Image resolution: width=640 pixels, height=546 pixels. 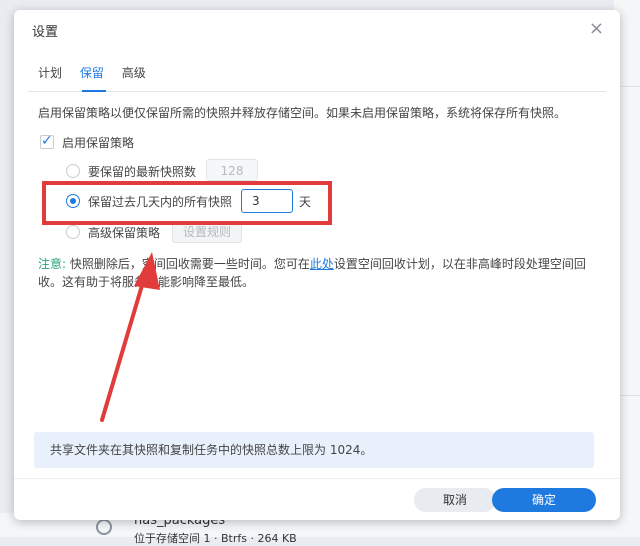 What do you see at coordinates (455, 500) in the screenshot?
I see `cancel-button: 取消` at bounding box center [455, 500].